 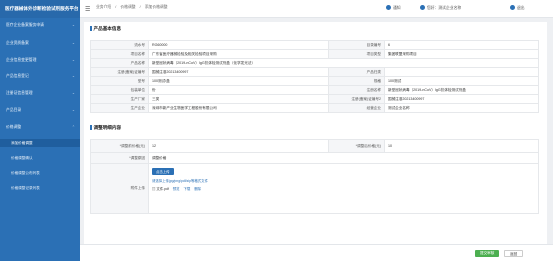 I want to click on registration-number-2-value: 国械注准20213400997, so click(x=461, y=99).